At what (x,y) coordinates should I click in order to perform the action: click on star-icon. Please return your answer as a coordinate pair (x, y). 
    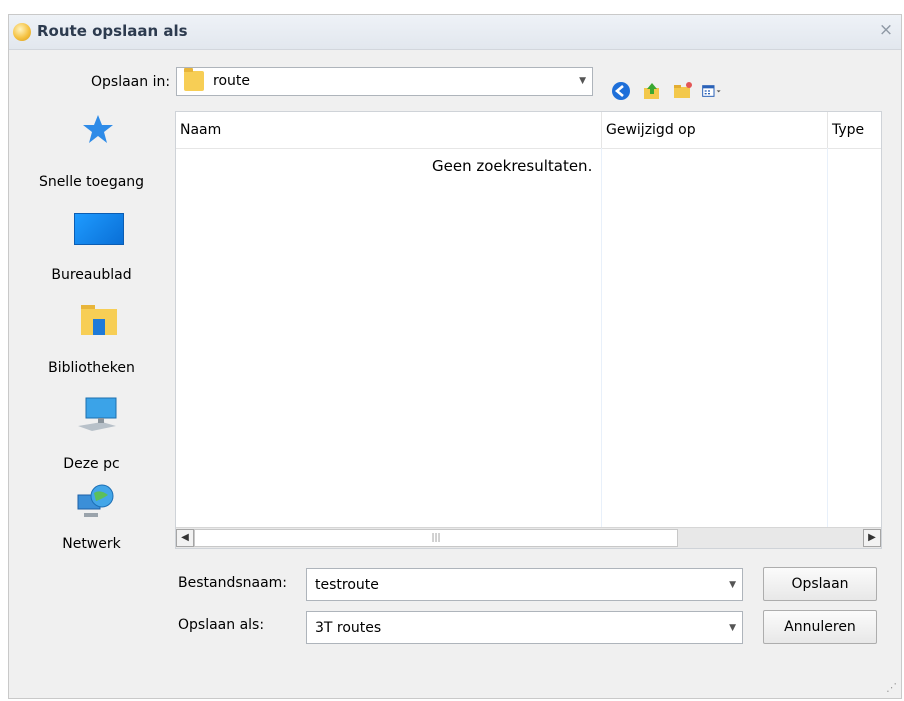
    Looking at the image, I should click on (98, 129).